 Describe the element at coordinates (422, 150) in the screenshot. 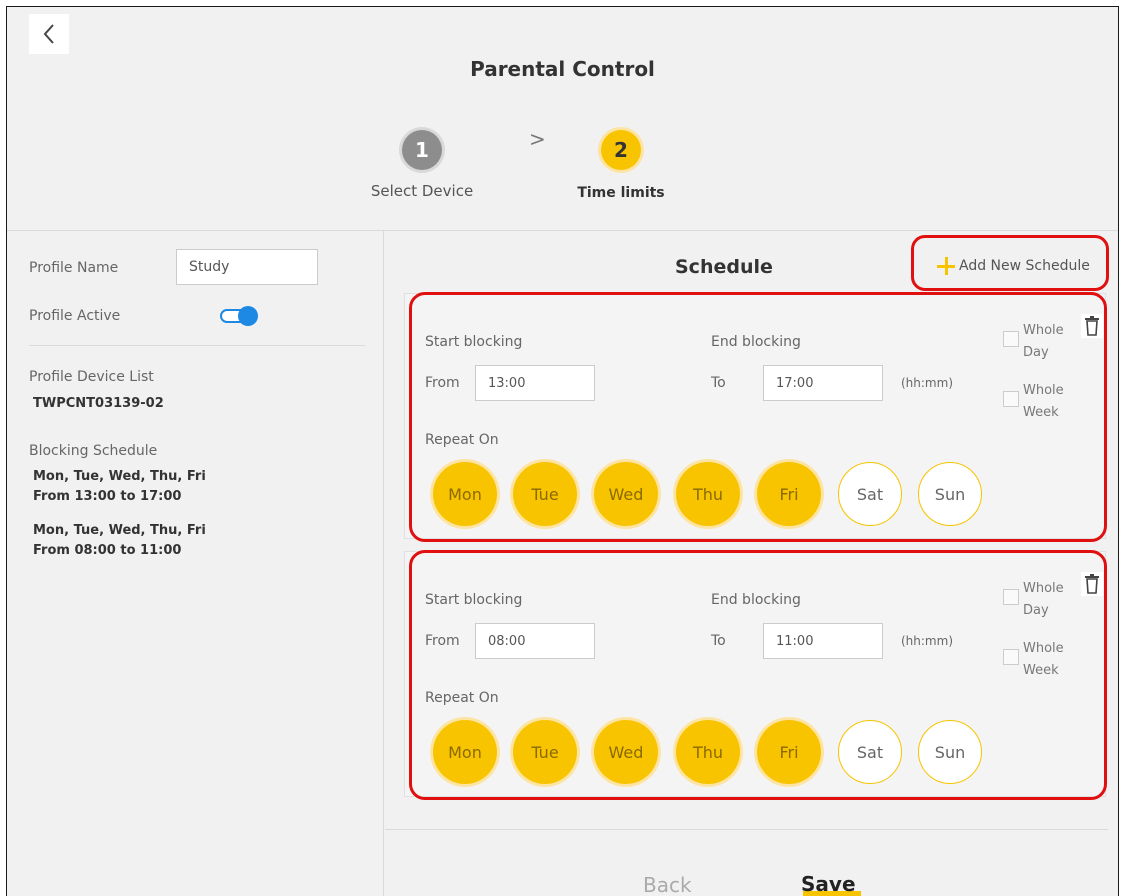

I see `step-number: 1` at that location.